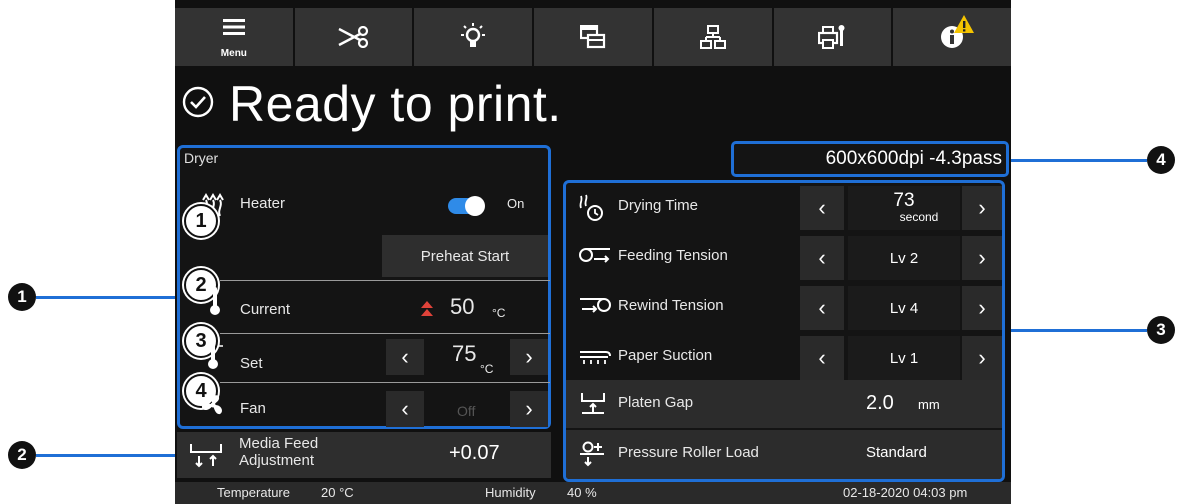  I want to click on feeding-tension-increase-button: ›, so click(982, 258).